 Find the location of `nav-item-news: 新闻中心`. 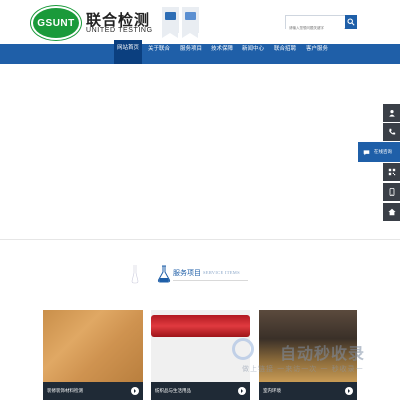

nav-item-news: 新闻中心 is located at coordinates (253, 54).